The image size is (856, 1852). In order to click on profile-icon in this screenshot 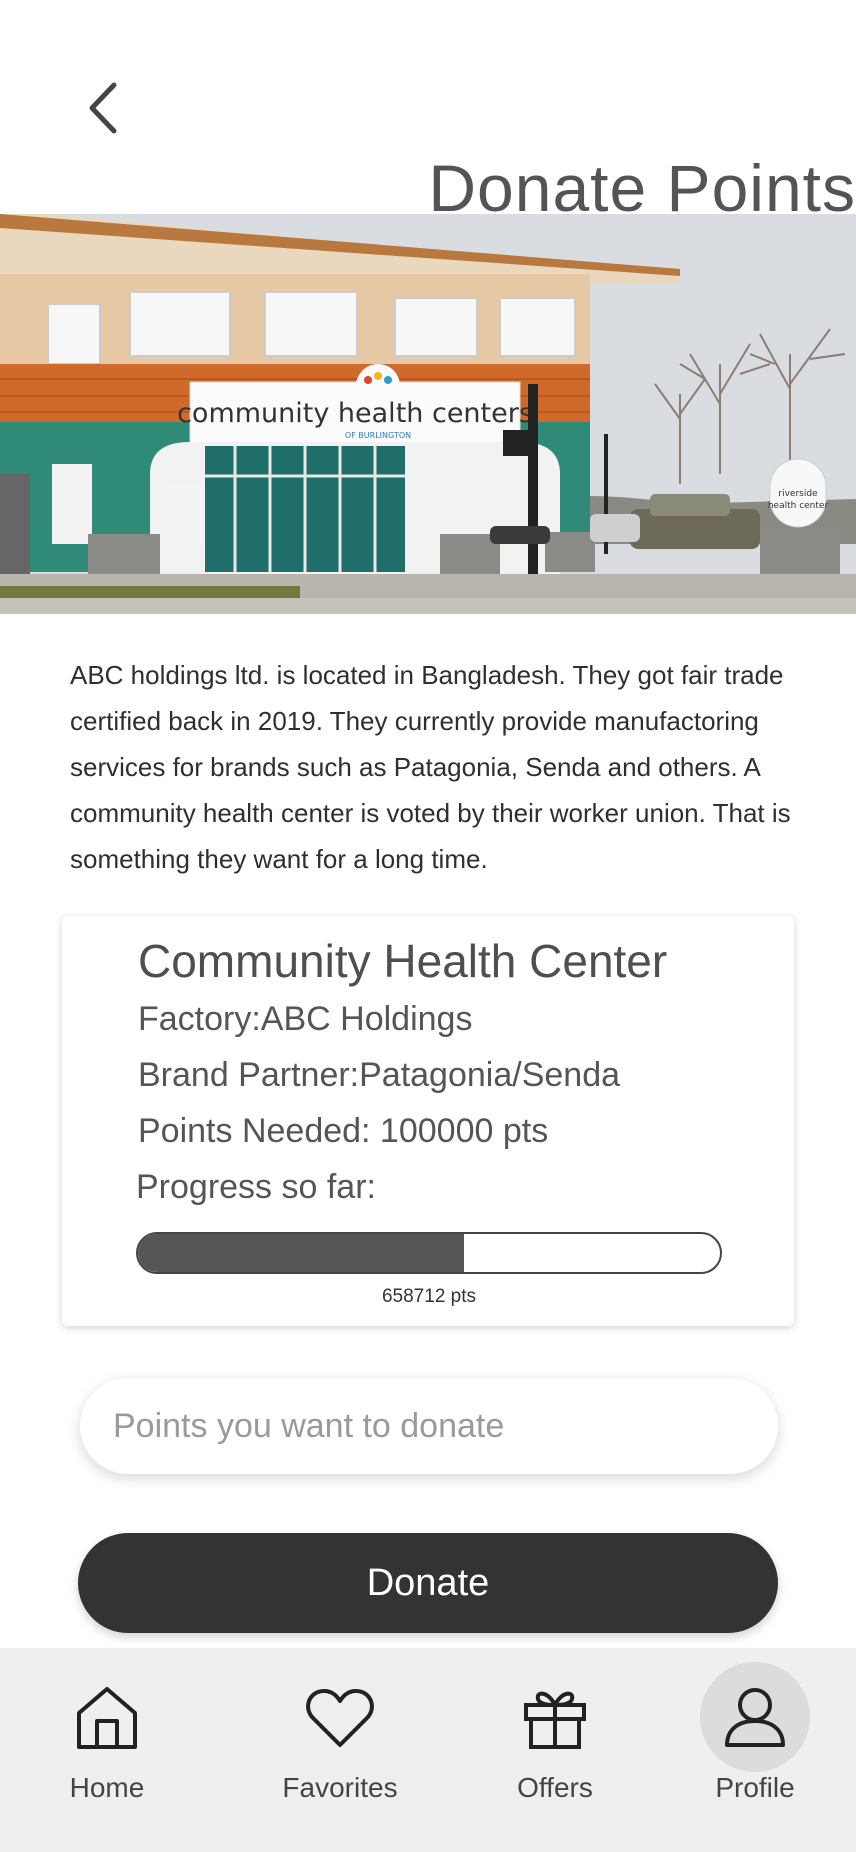, I will do `click(755, 1718)`.